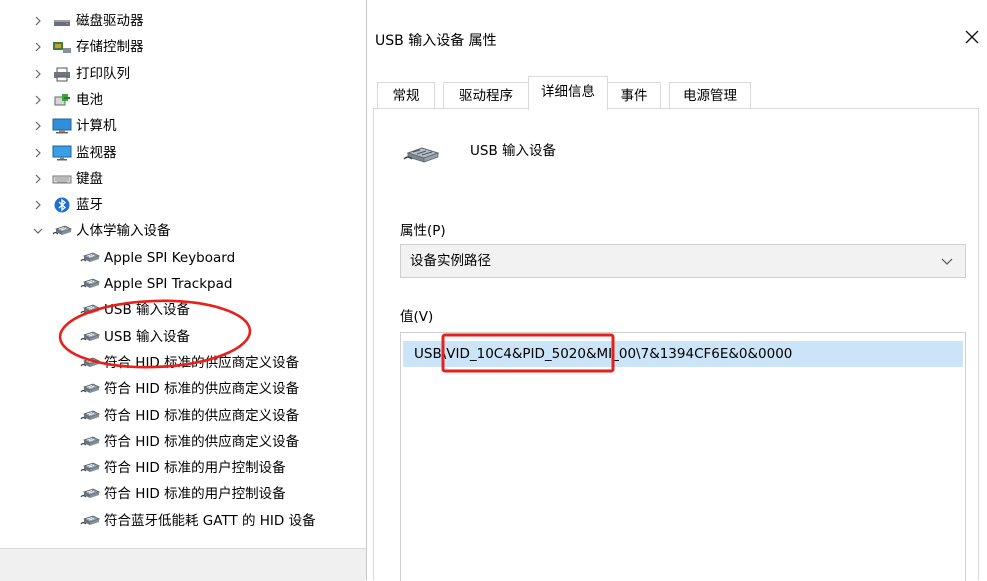 This screenshot has width=987, height=581. I want to click on print-queue-icon, so click(62, 74).